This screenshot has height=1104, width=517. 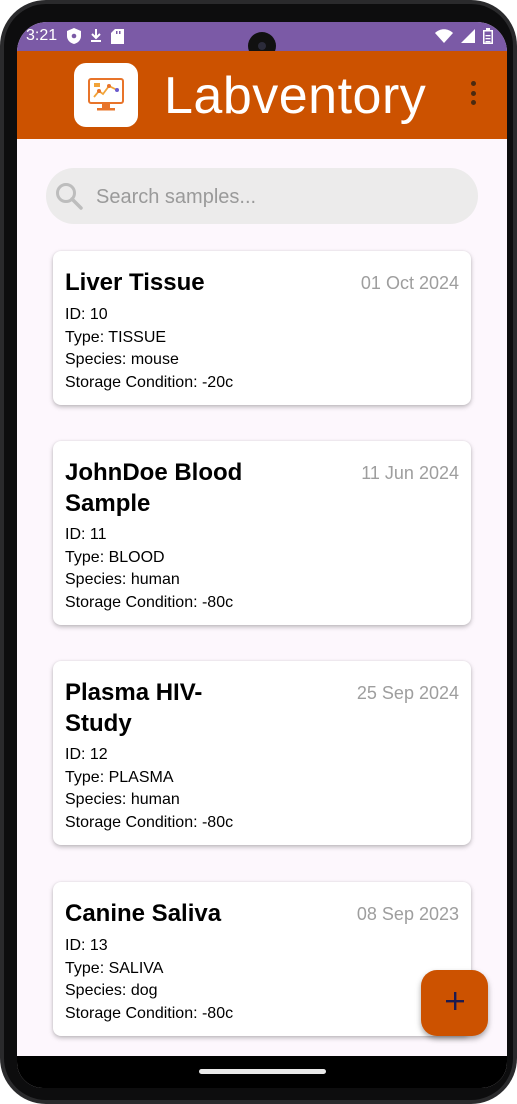 I want to click on status-icons-left, so click(x=95, y=38).